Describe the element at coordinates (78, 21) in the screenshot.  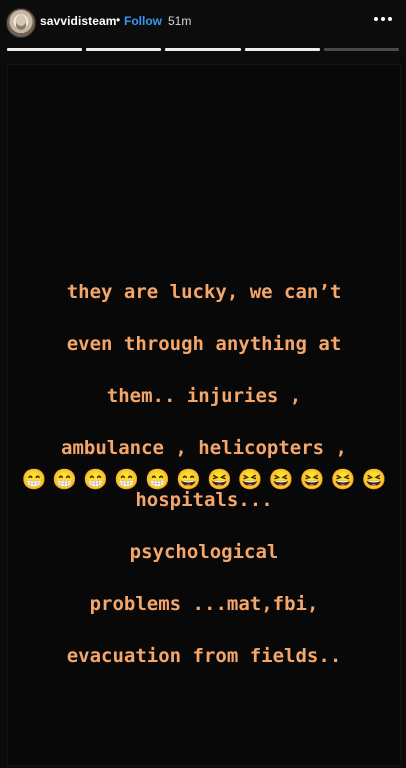
I see `username: savvidisteam` at that location.